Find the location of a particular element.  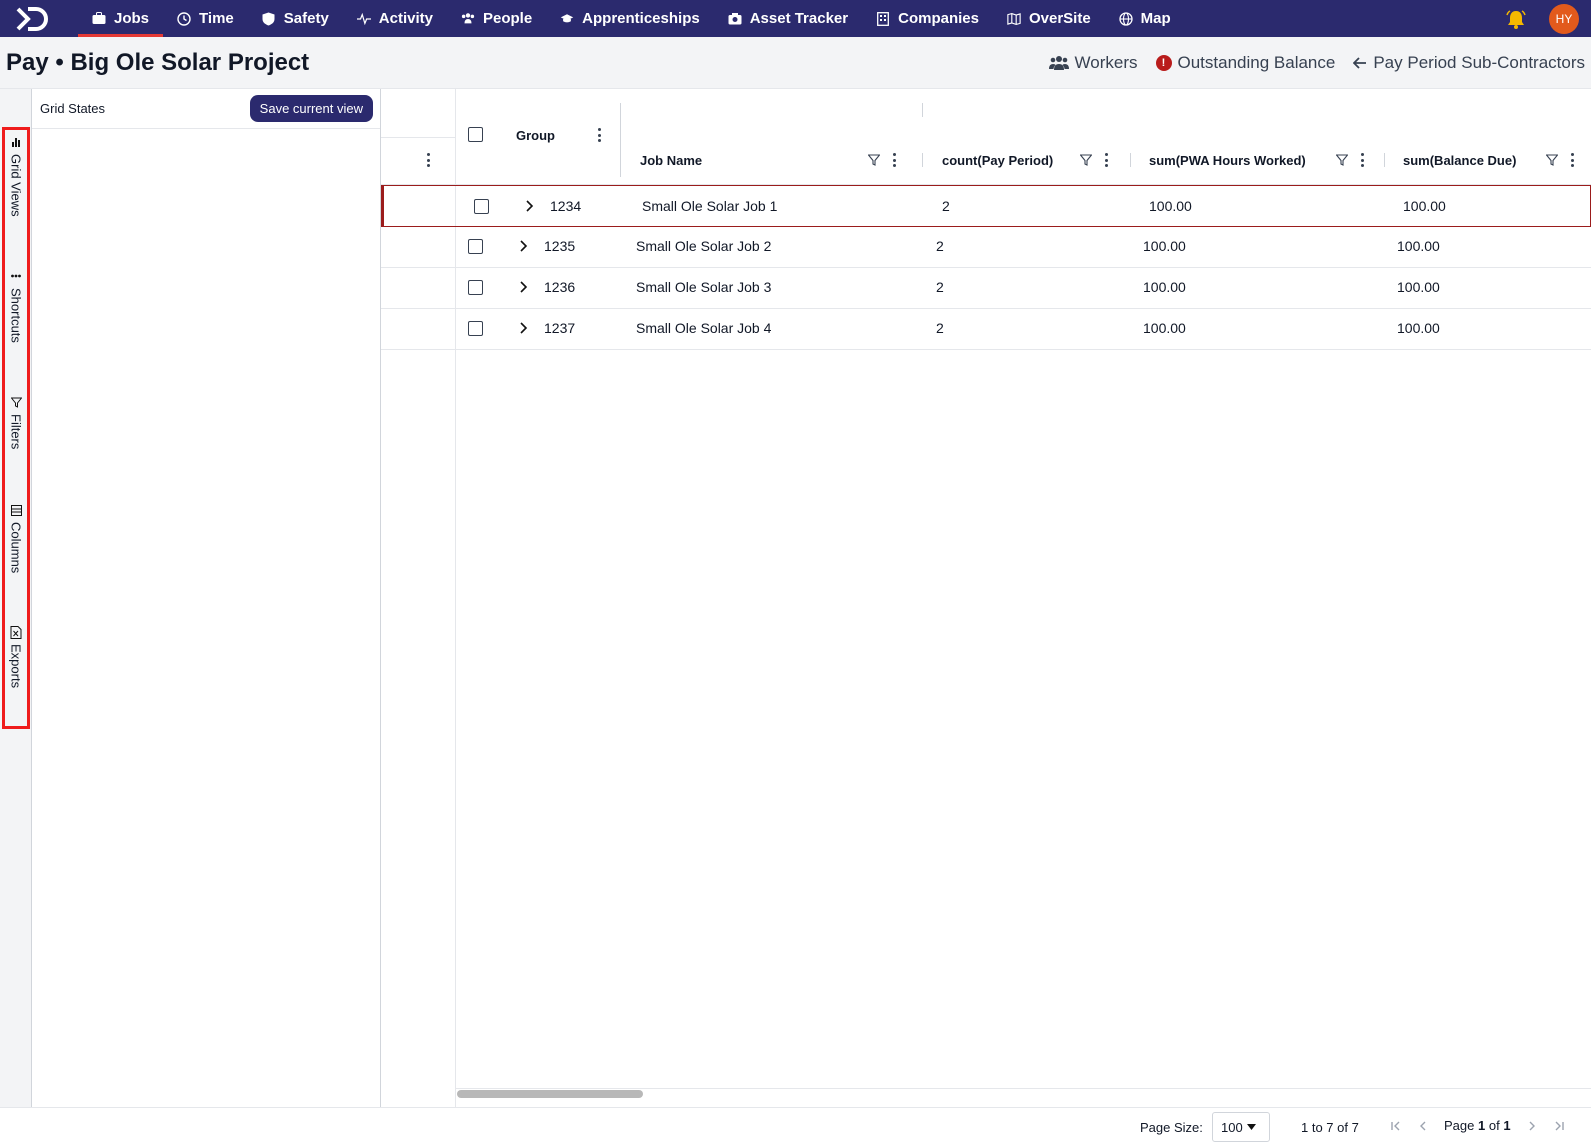

page-prefix: Page is located at coordinates (1459, 1125).